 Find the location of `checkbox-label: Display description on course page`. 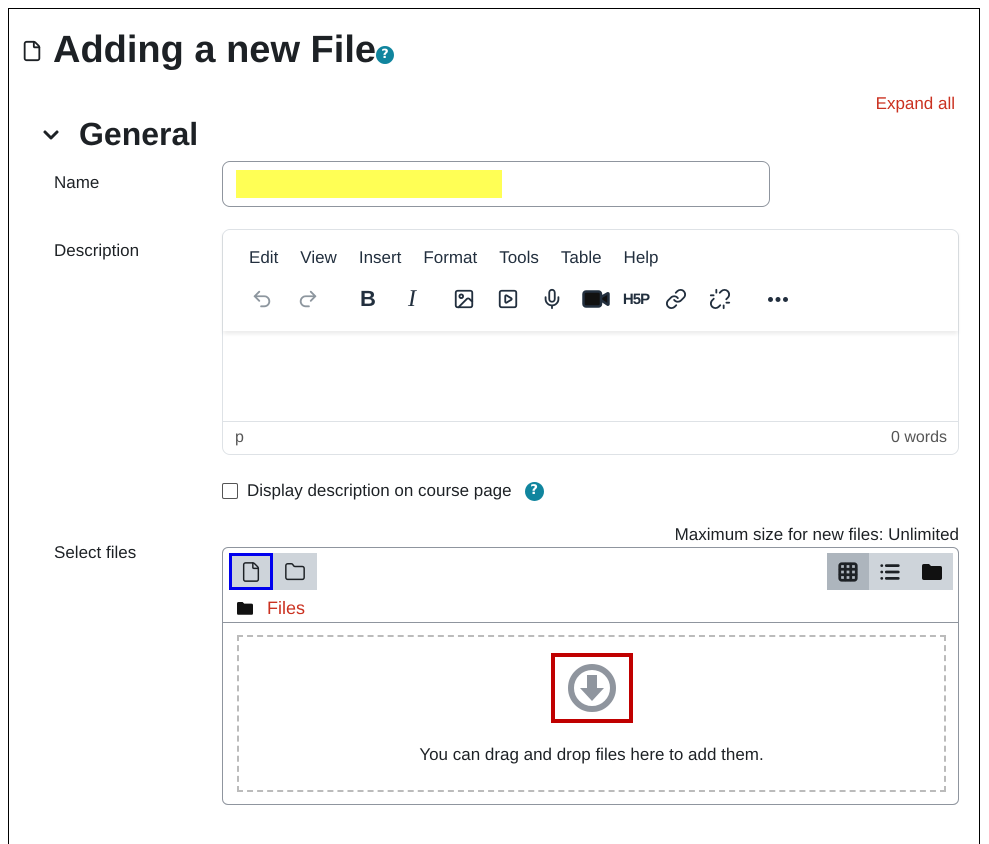

checkbox-label: Display description on course page is located at coordinates (379, 491).